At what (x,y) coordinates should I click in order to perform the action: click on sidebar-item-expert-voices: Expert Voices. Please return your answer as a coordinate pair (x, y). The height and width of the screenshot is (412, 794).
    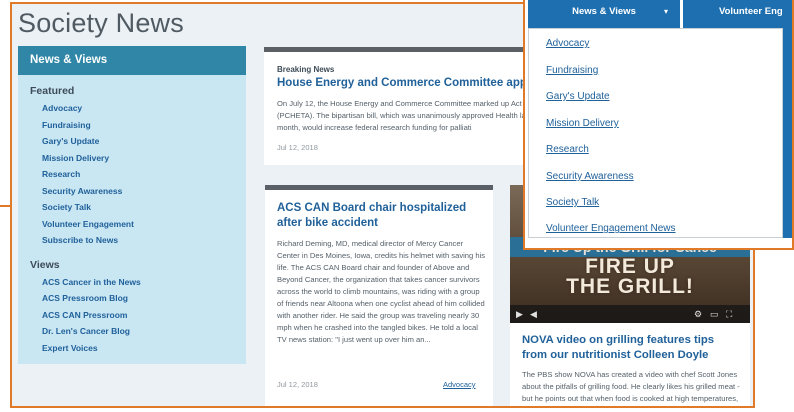
    Looking at the image, I should click on (144, 348).